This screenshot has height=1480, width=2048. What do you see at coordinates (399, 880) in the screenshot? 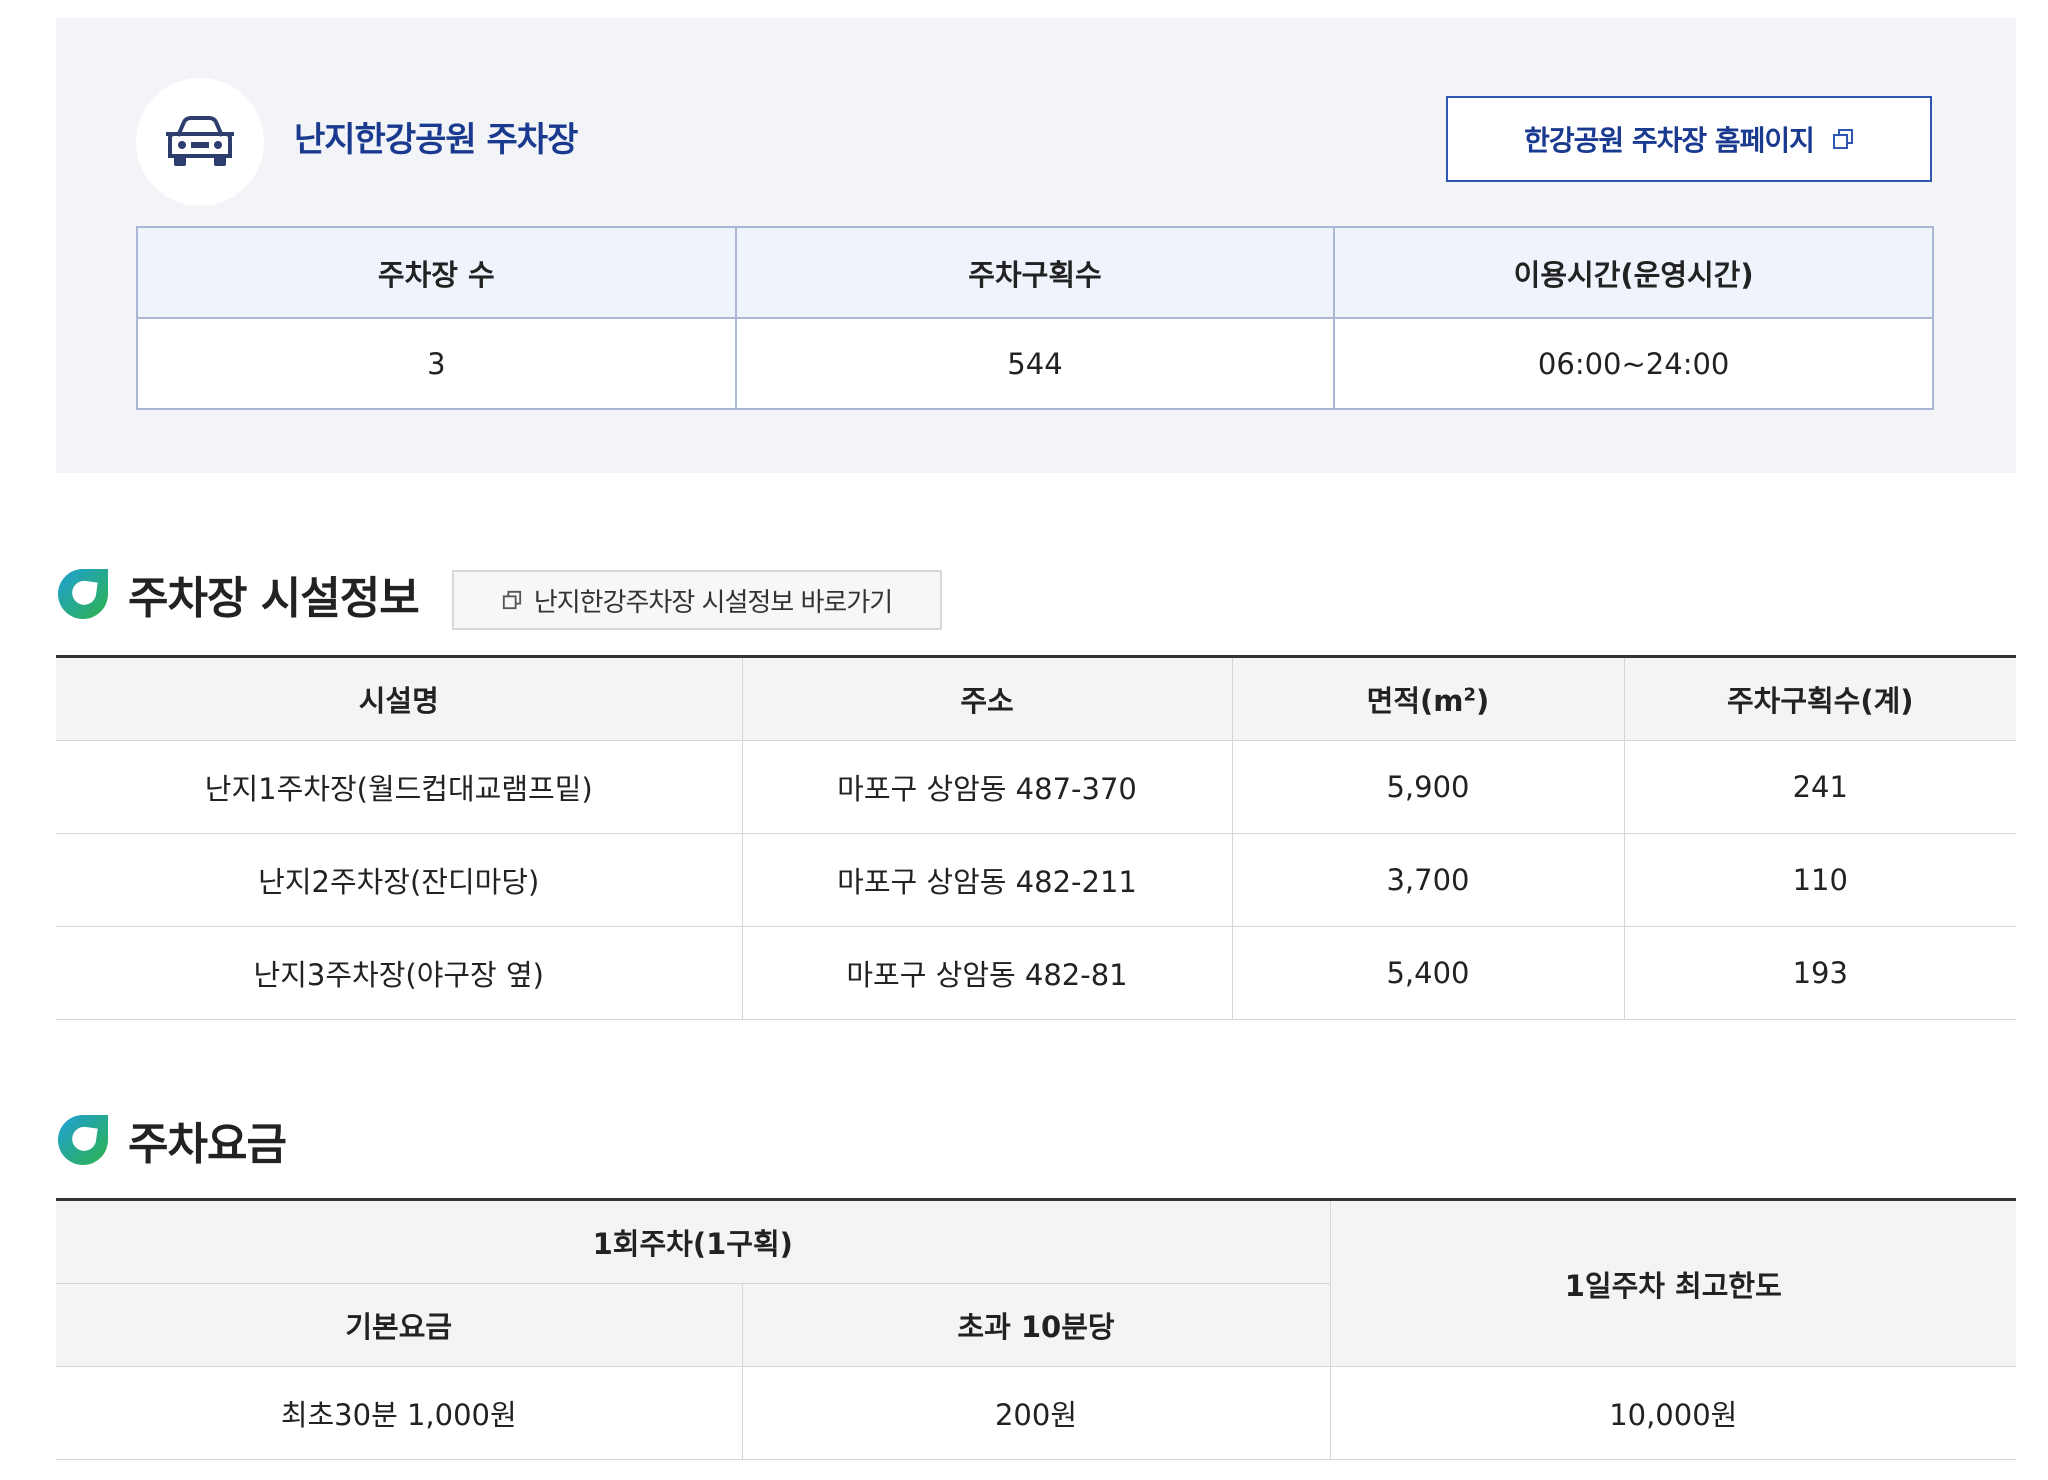
I see `facility-name: 난지2주차장(잔디마당)` at bounding box center [399, 880].